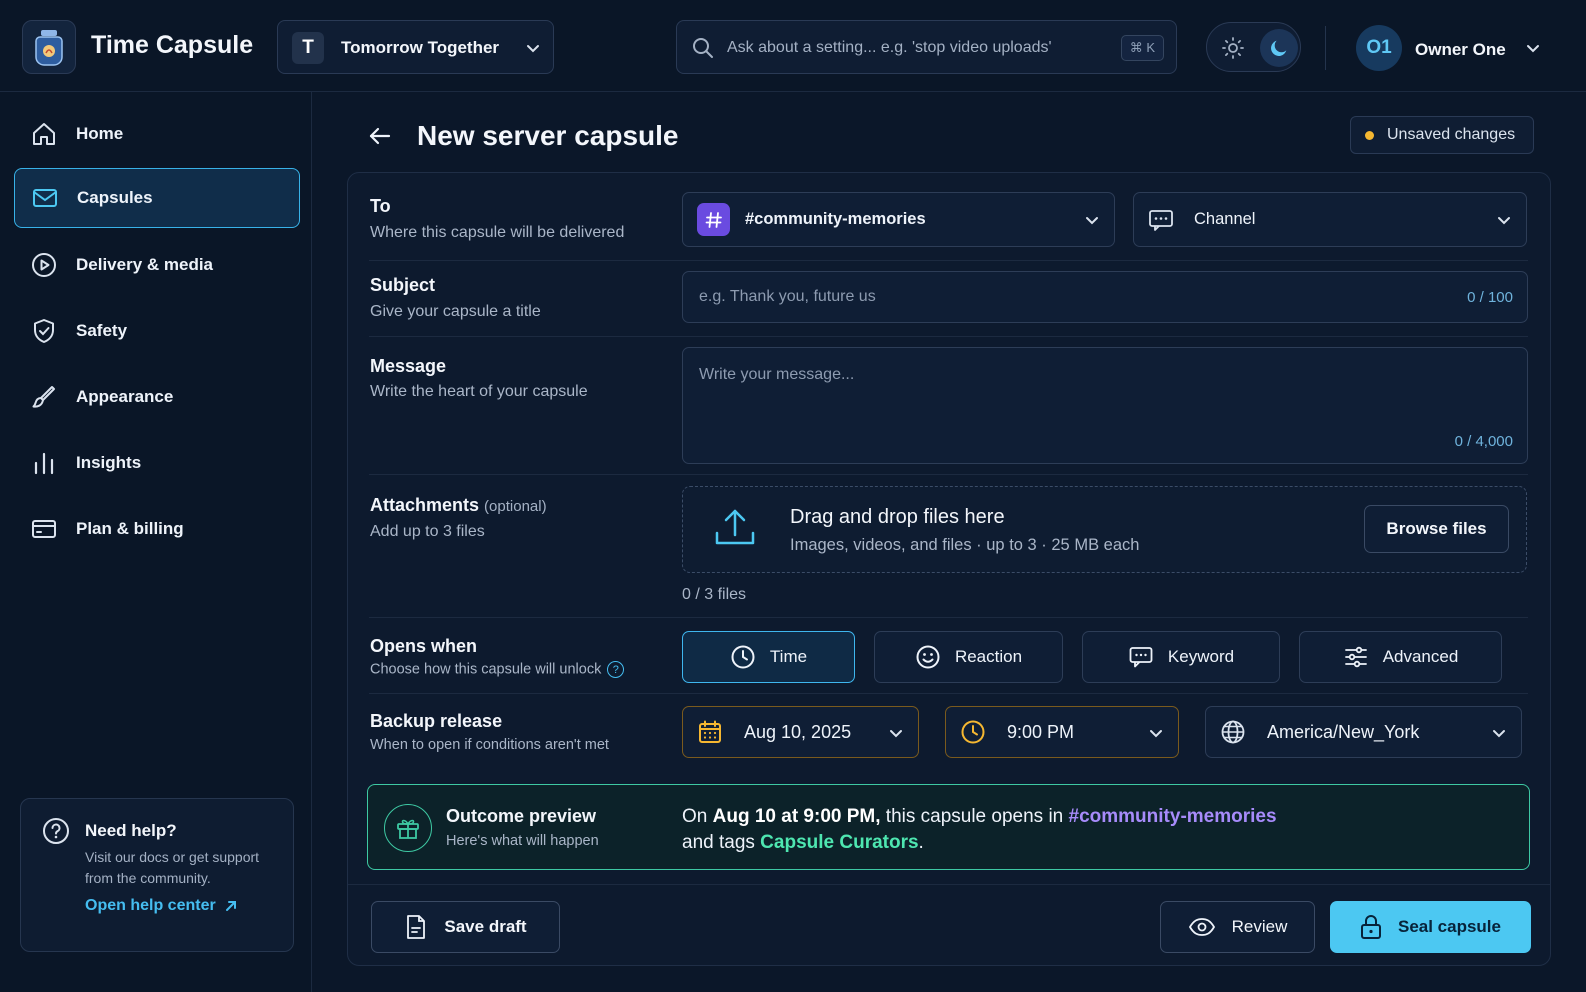  Describe the element at coordinates (1105, 297) in the screenshot. I see `subject-input: e.g. Thank you, future us 0 / 100` at that location.